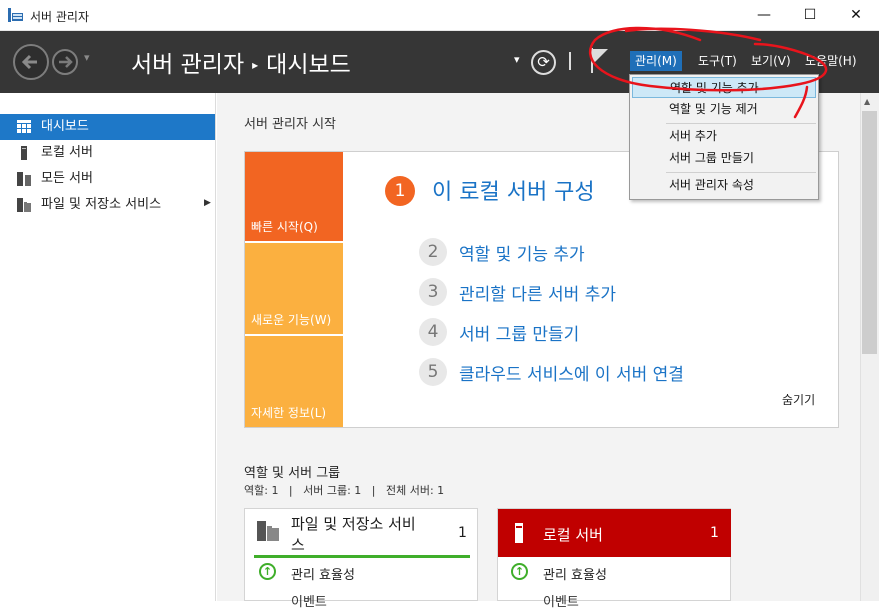  I want to click on forward-button, so click(65, 62).